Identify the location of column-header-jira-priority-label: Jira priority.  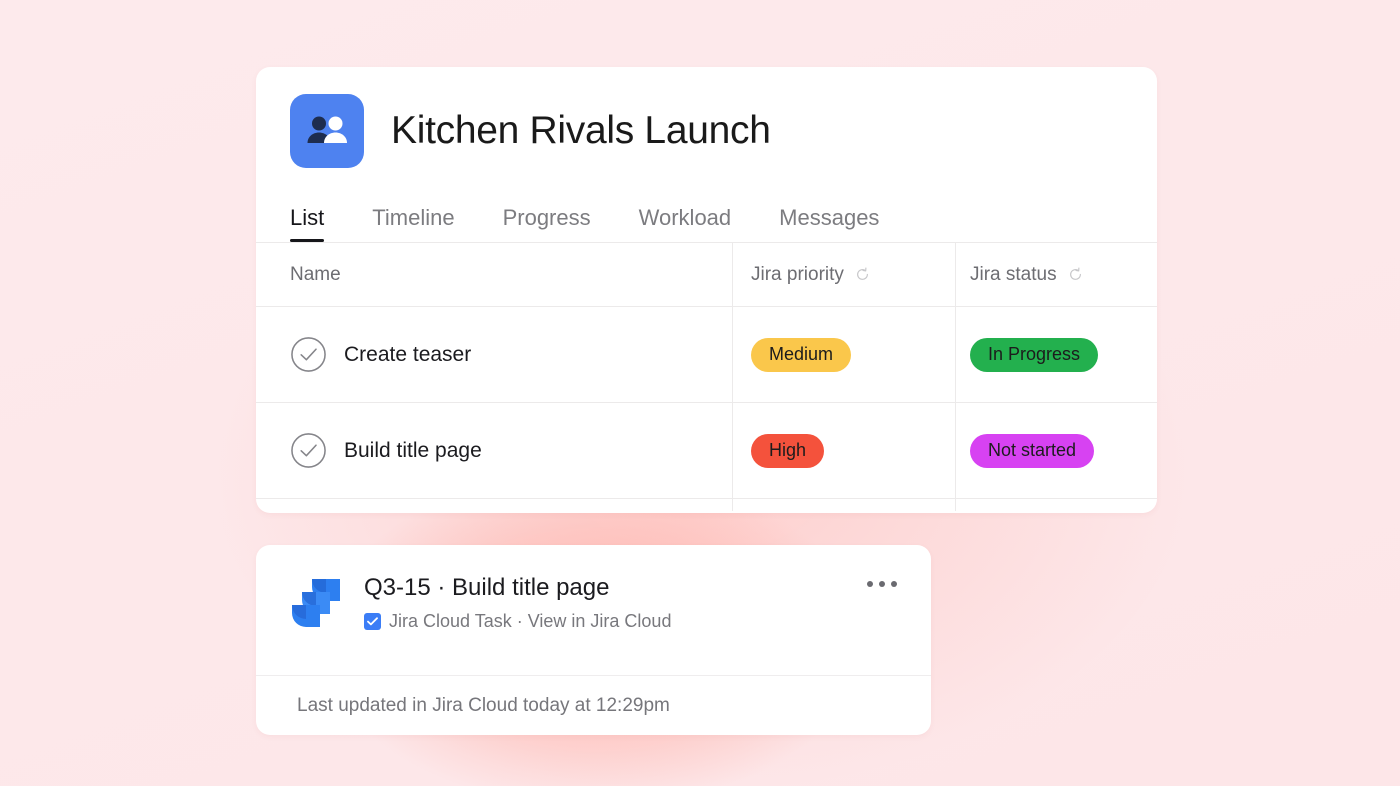
(797, 274).